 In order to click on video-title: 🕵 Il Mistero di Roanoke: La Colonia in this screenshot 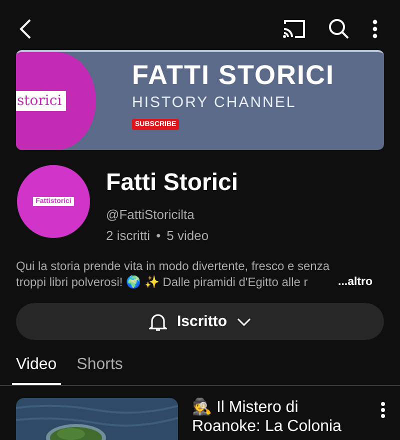, I will do `click(279, 417)`.